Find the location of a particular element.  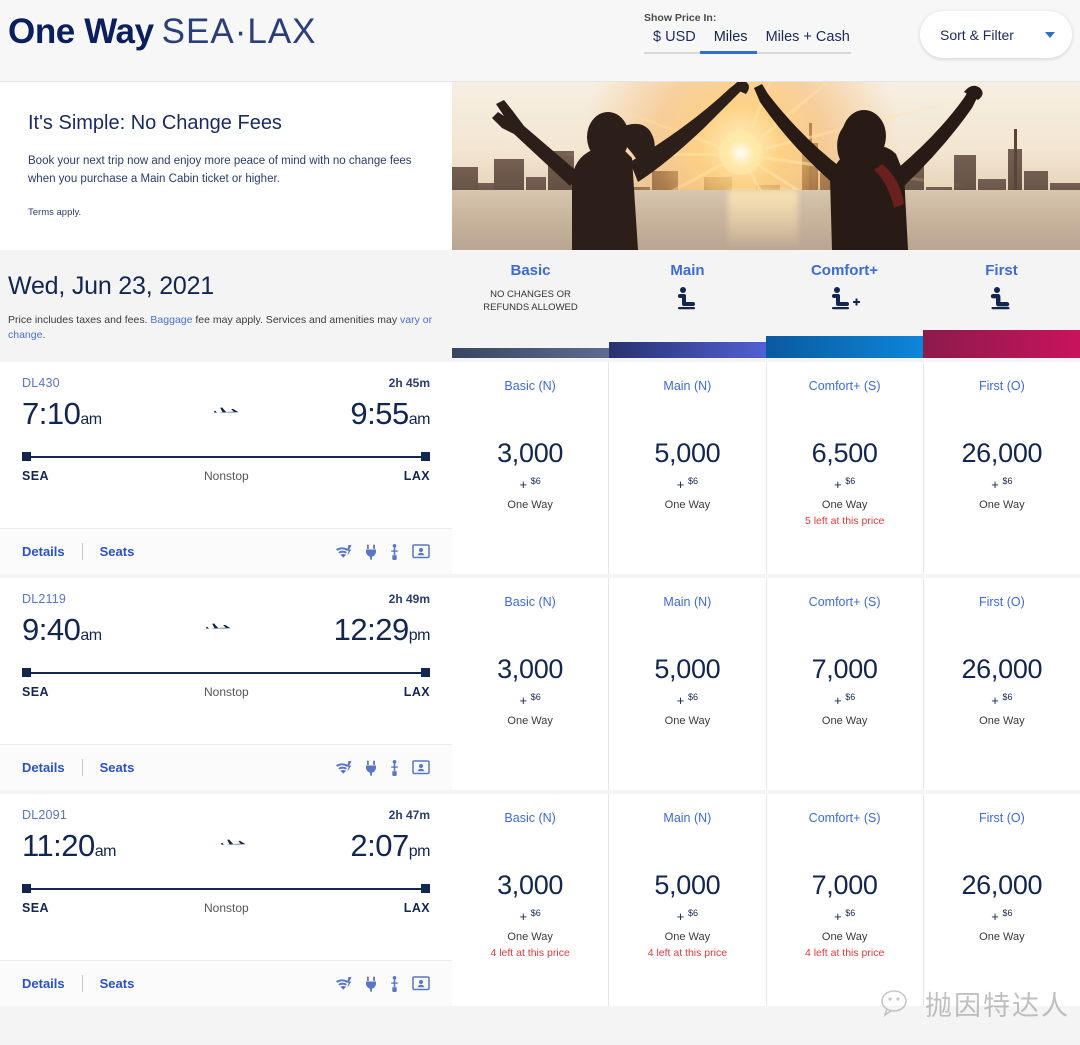

fare-cell-name: Basic (N) is located at coordinates (530, 602).